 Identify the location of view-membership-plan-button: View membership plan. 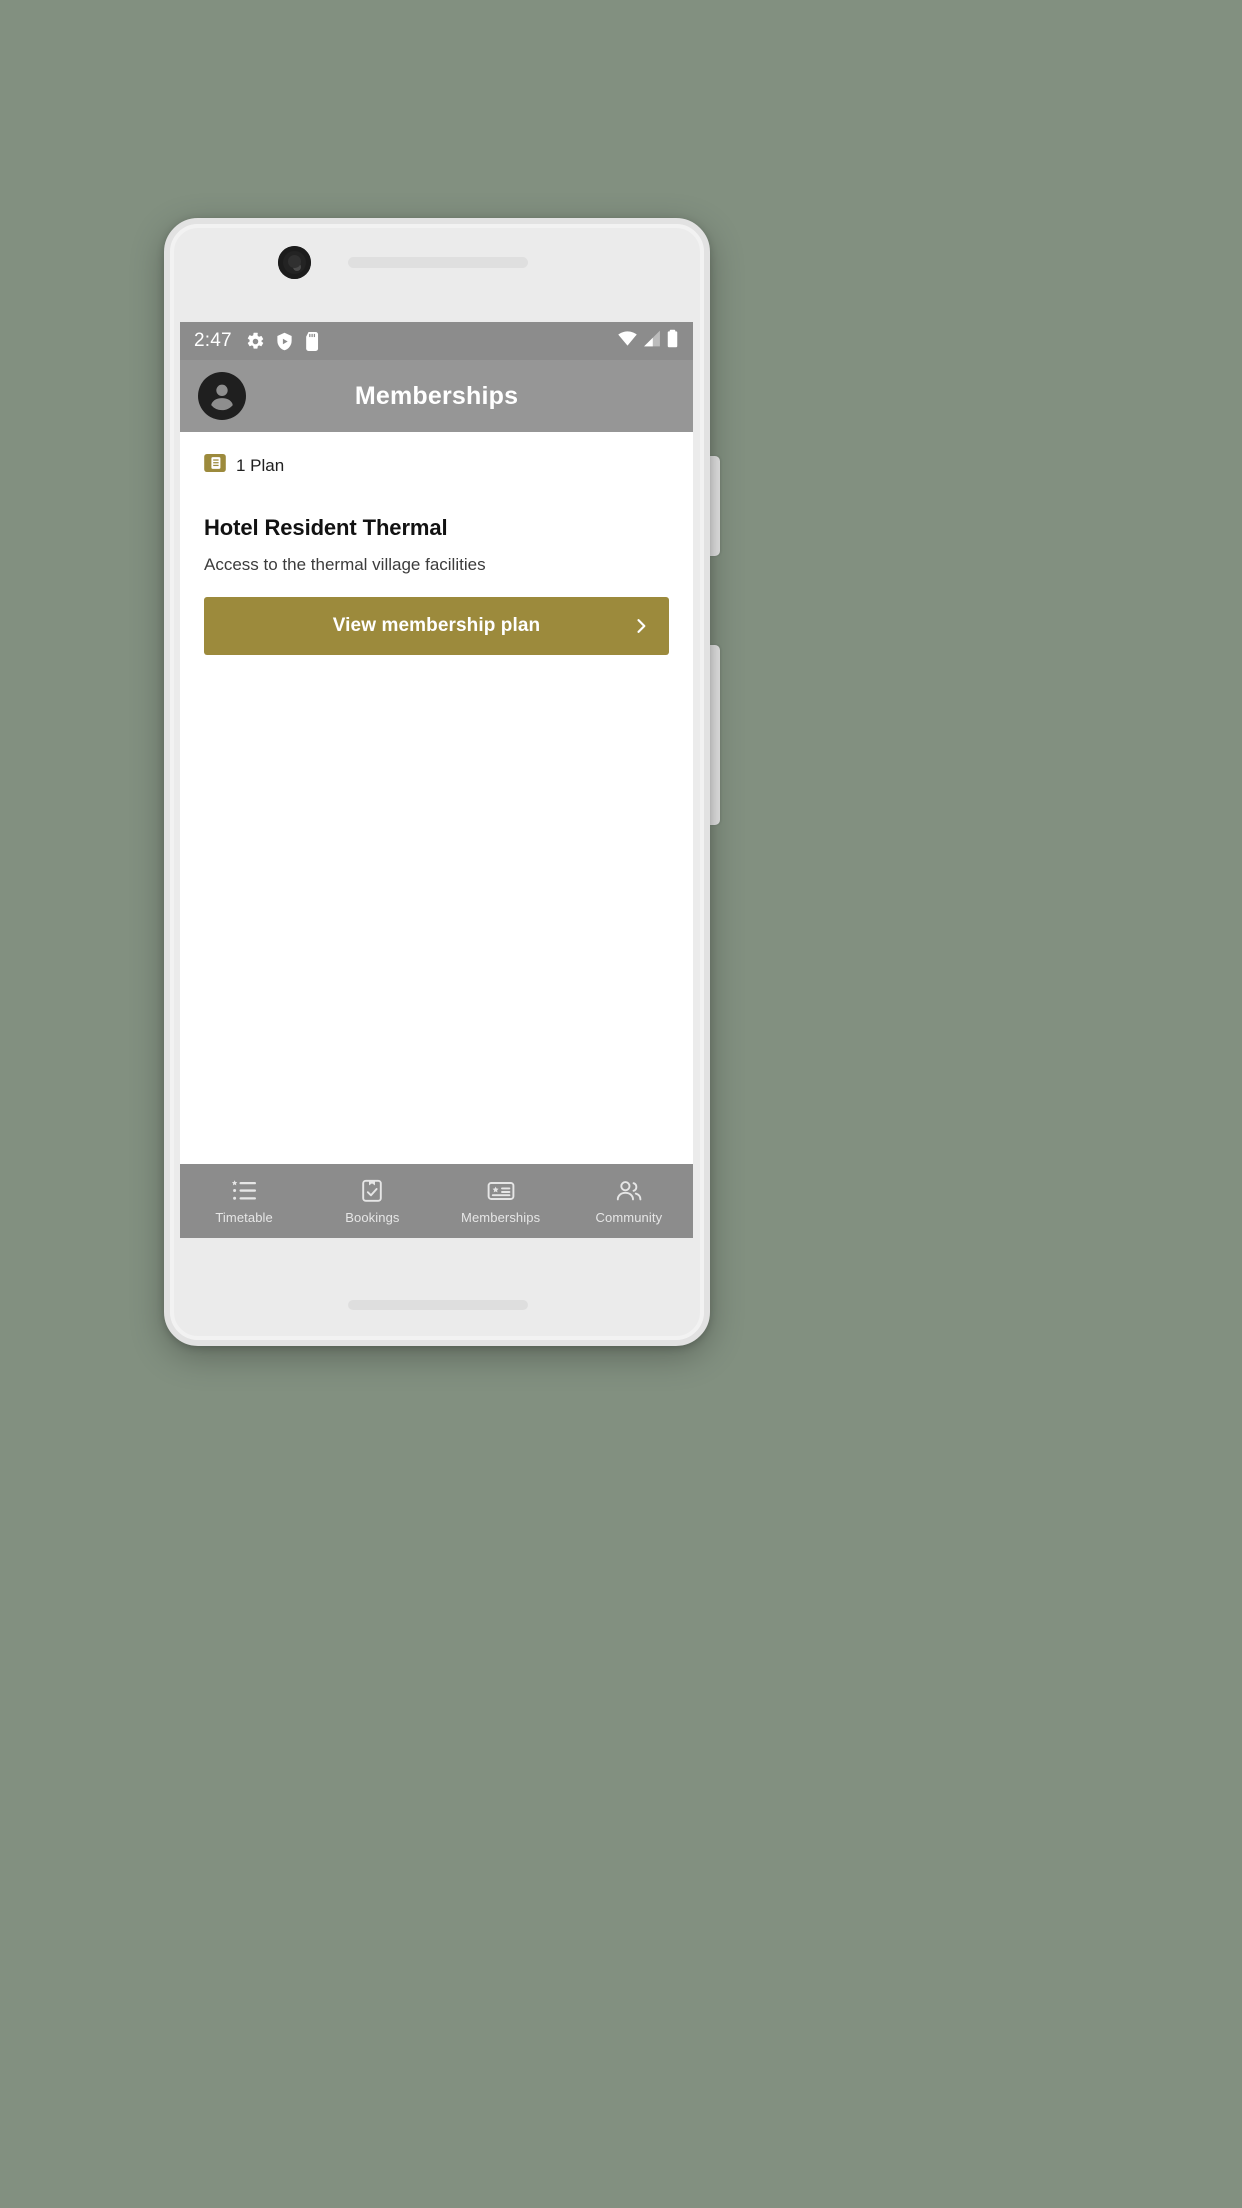
(436, 626).